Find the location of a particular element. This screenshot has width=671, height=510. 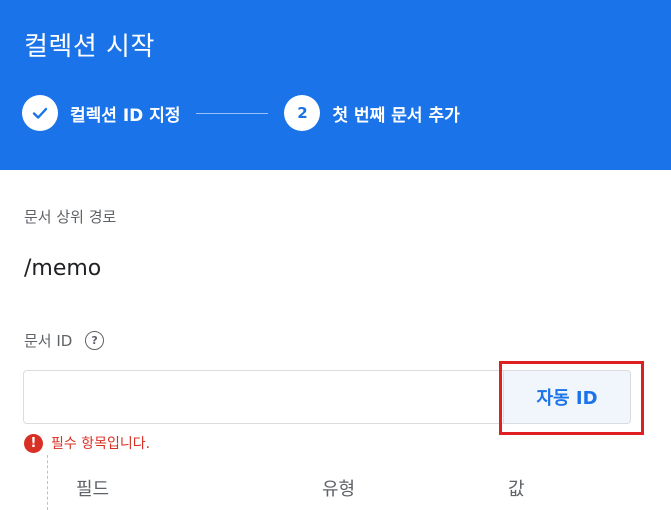

step-connector is located at coordinates (232, 113).